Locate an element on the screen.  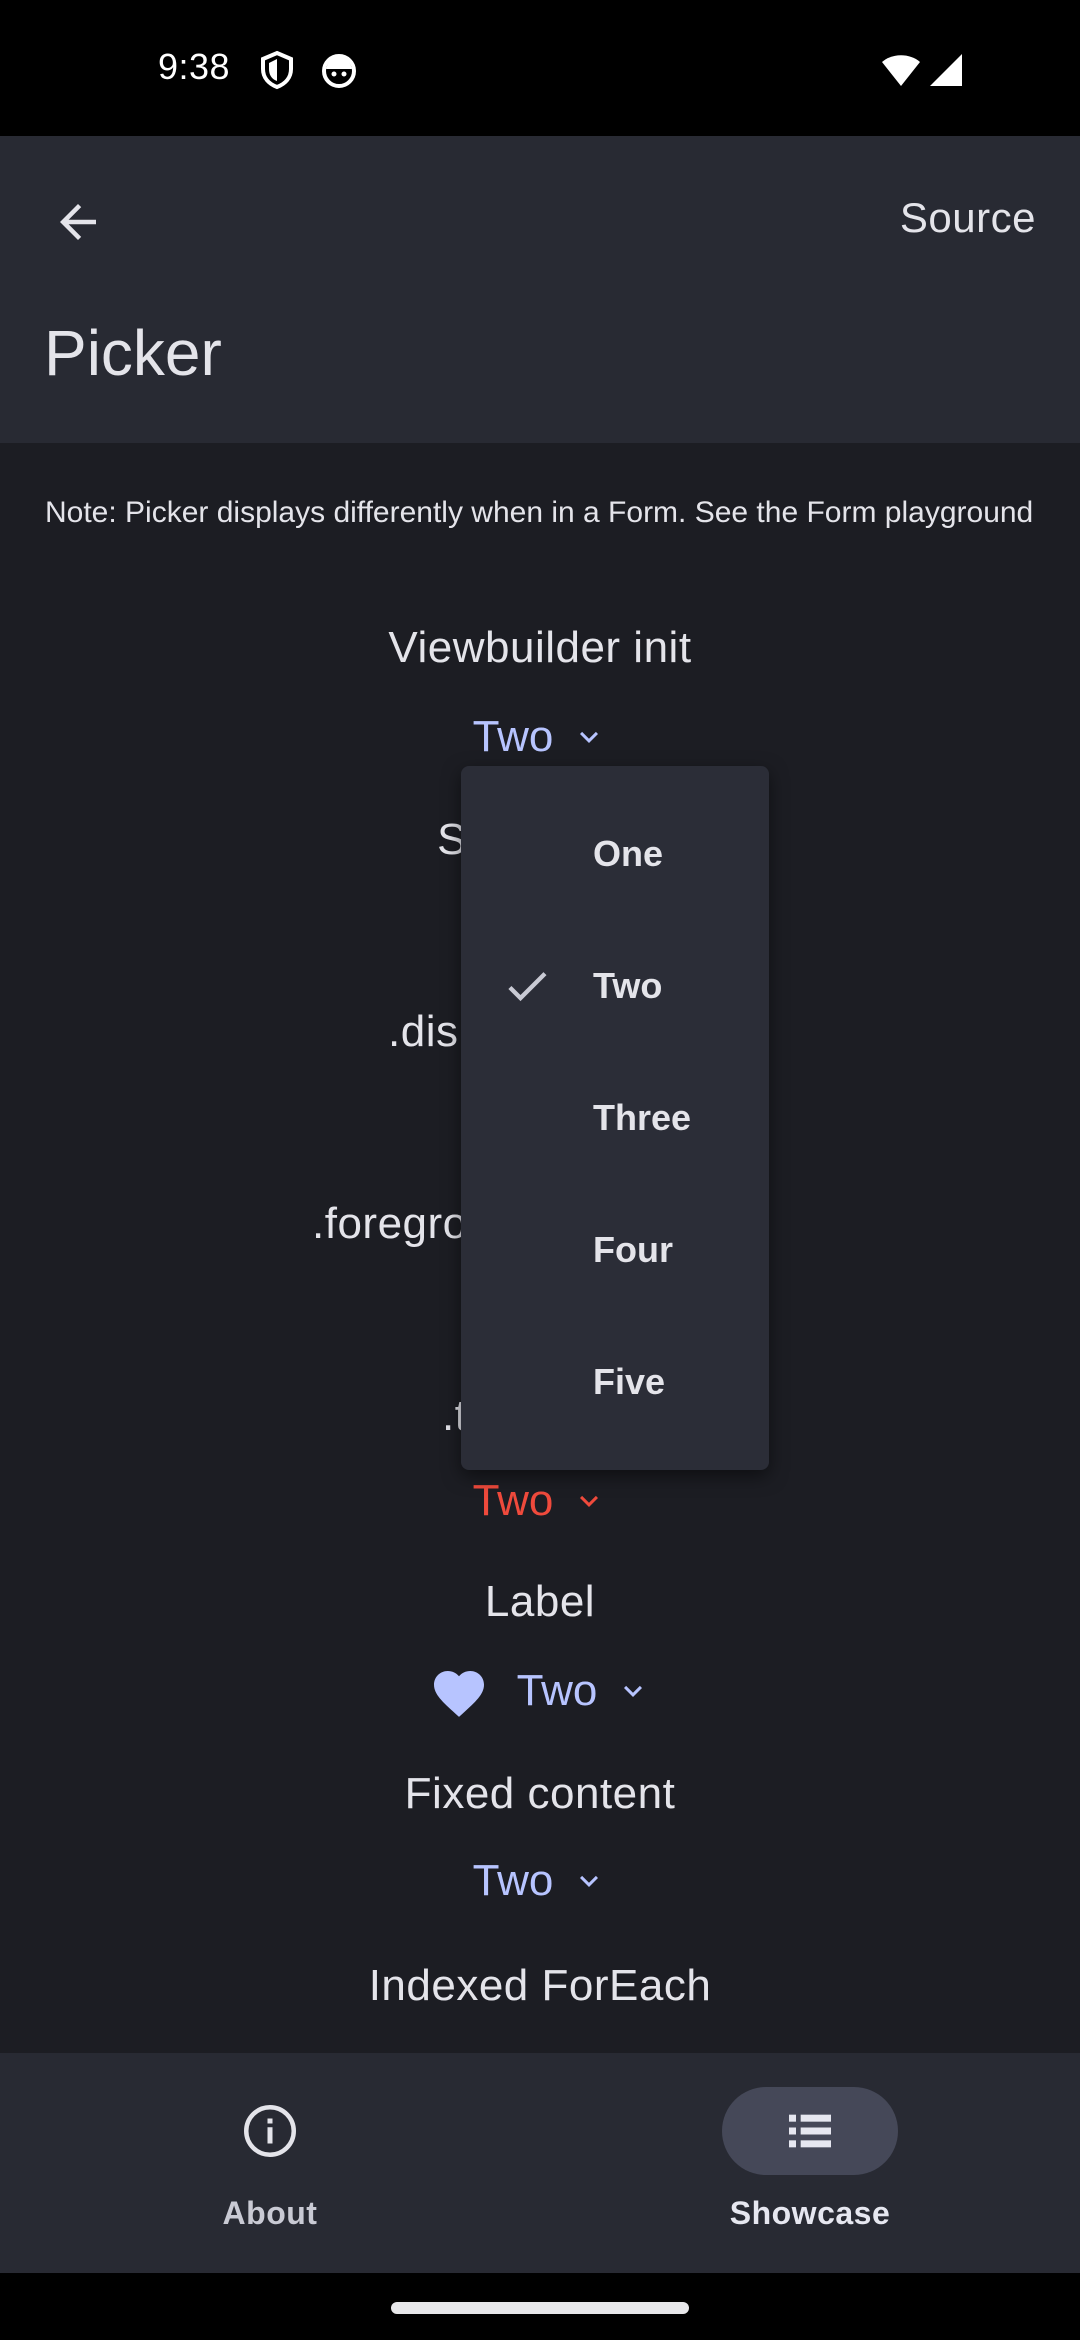
section-label-label: Label is located at coordinates (540, 1601).